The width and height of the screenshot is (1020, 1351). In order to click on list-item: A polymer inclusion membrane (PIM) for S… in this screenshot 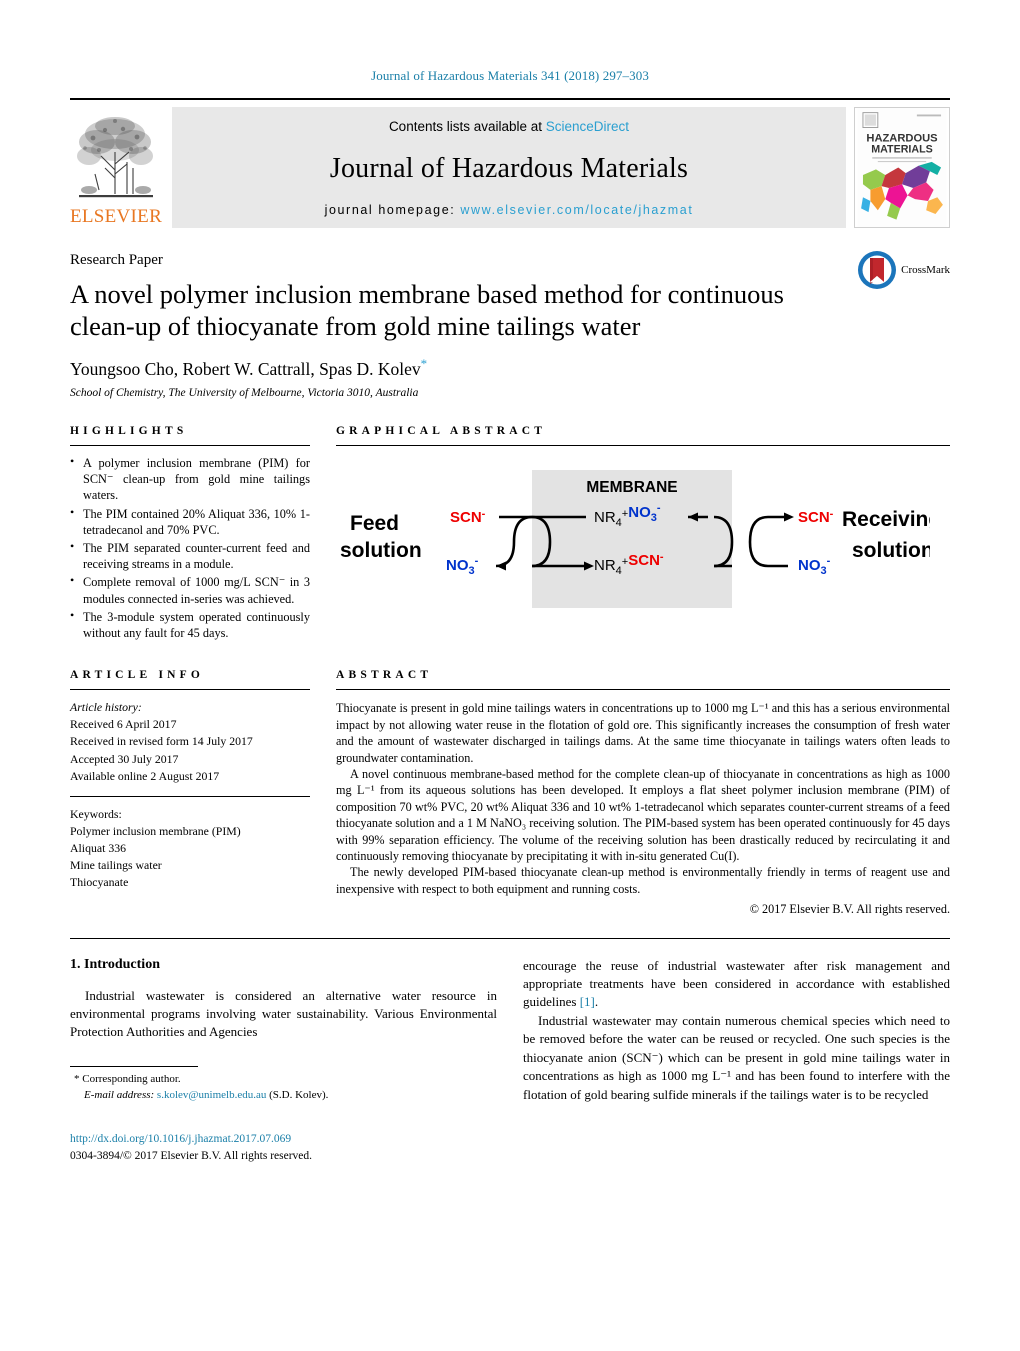, I will do `click(190, 479)`.